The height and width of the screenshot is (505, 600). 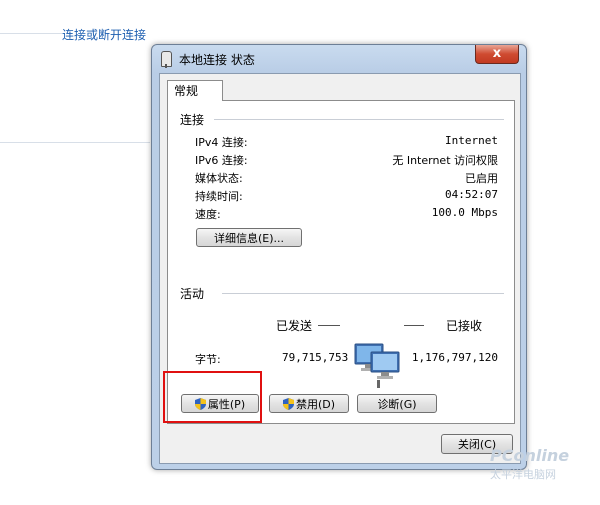 I want to click on activity-section-title: 活动, so click(x=192, y=294).